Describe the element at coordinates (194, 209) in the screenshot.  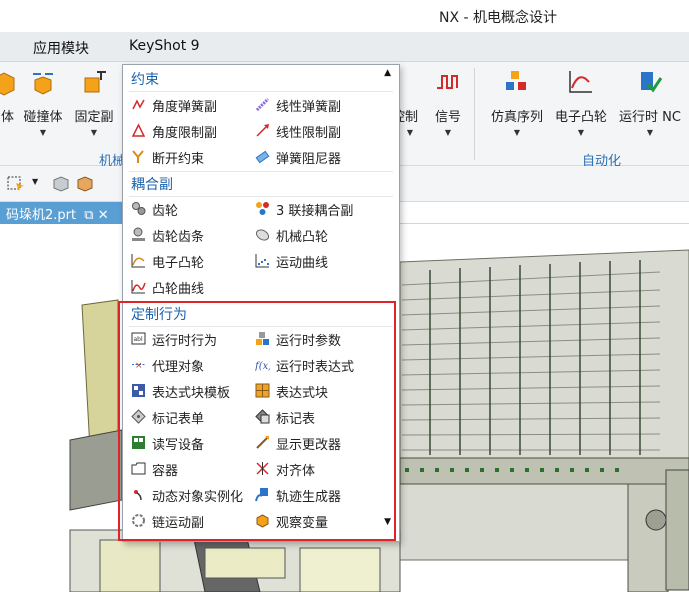
I see `menu-item-gear: 齿轮` at that location.